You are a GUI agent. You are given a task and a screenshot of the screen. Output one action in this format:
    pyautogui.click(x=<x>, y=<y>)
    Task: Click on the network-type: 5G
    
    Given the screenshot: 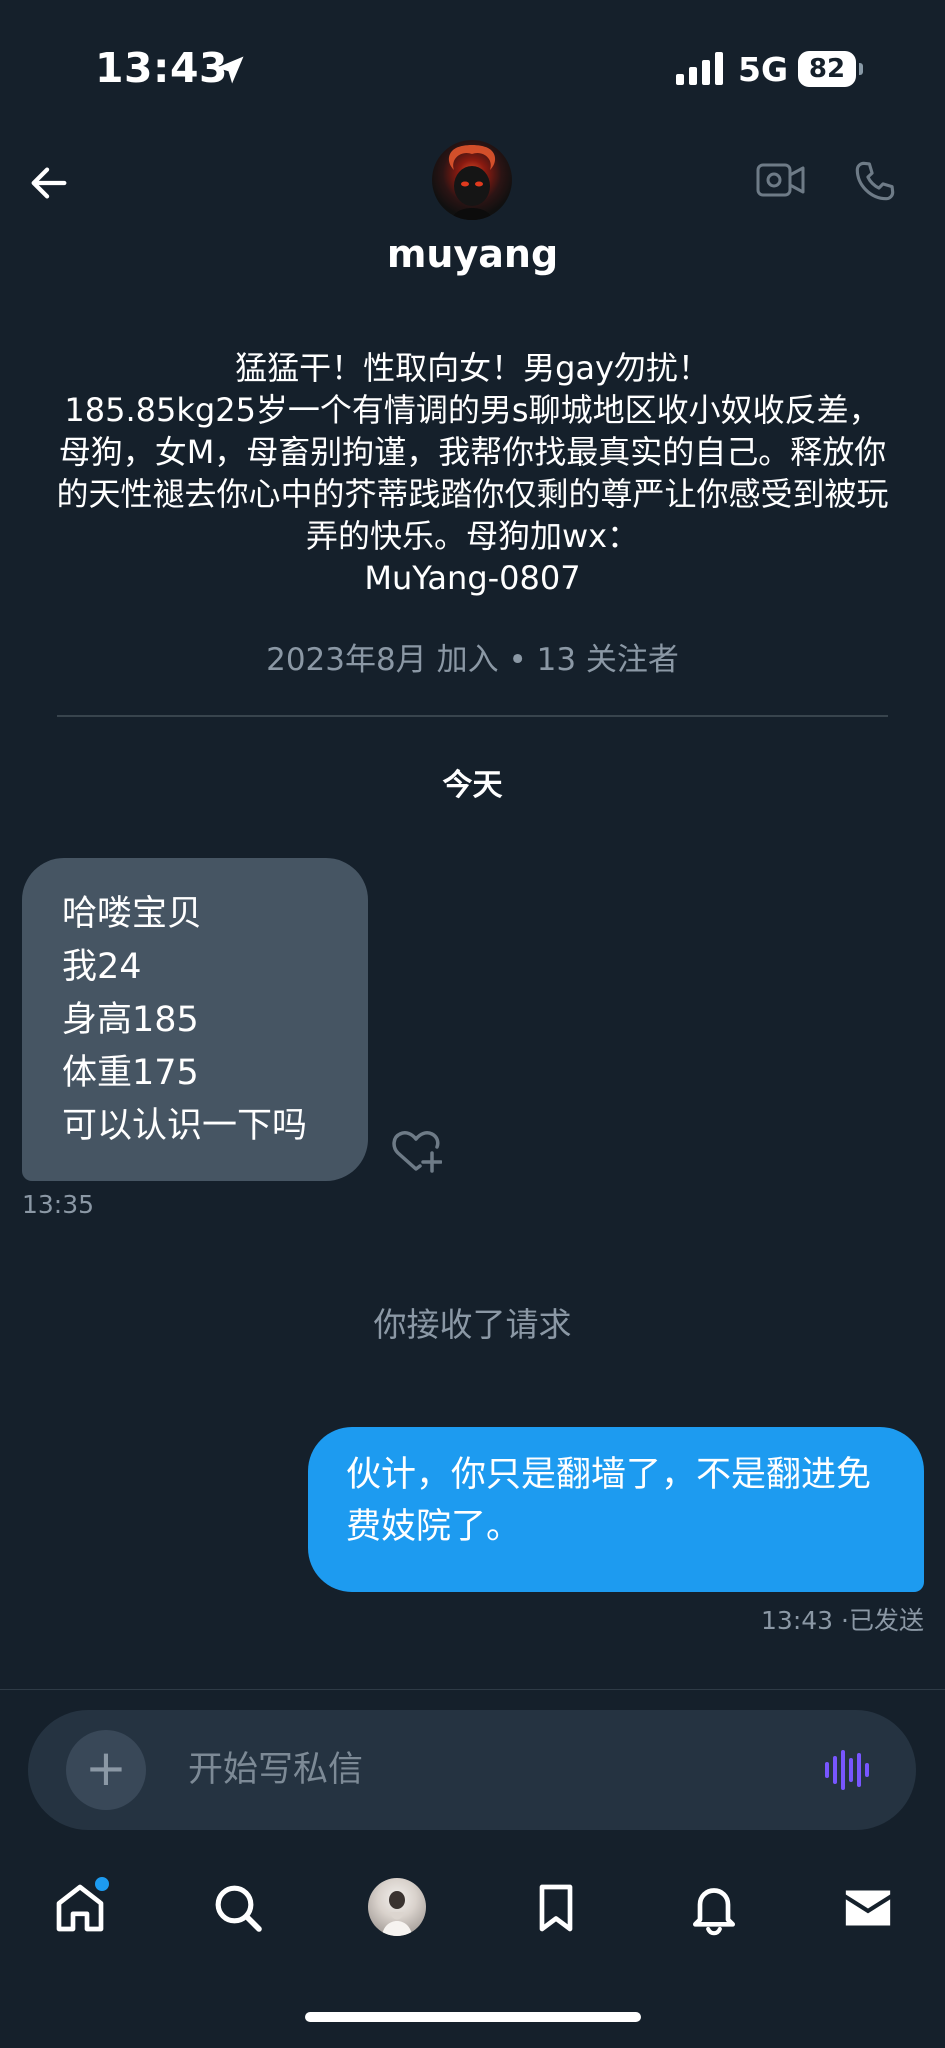 What is the action you would take?
    pyautogui.click(x=763, y=69)
    